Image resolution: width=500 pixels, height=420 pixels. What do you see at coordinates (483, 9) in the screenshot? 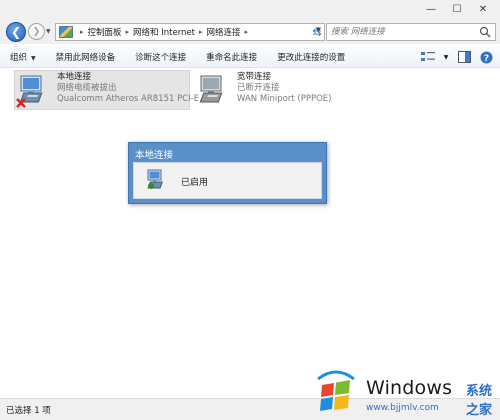
I see `close-button: ✕` at bounding box center [483, 9].